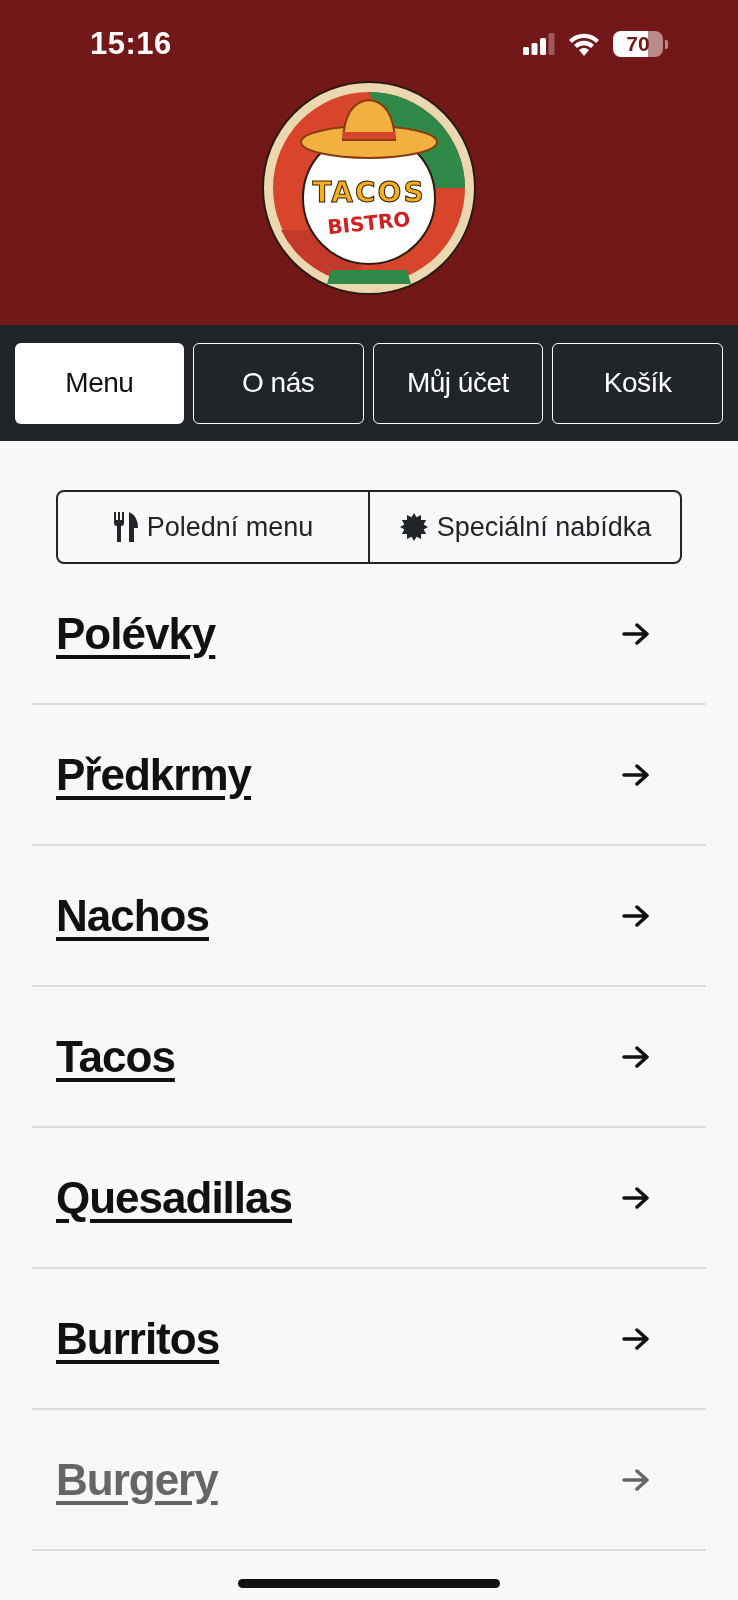  Describe the element at coordinates (278, 383) in the screenshot. I see `nav-tab: O nás` at that location.